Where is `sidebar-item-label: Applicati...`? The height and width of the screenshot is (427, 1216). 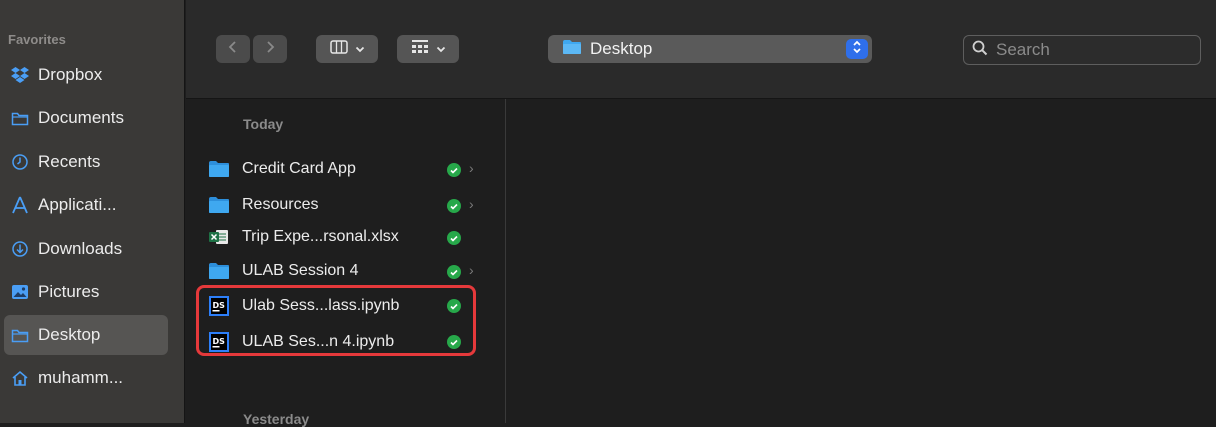
sidebar-item-label: Applicati... is located at coordinates (77, 204).